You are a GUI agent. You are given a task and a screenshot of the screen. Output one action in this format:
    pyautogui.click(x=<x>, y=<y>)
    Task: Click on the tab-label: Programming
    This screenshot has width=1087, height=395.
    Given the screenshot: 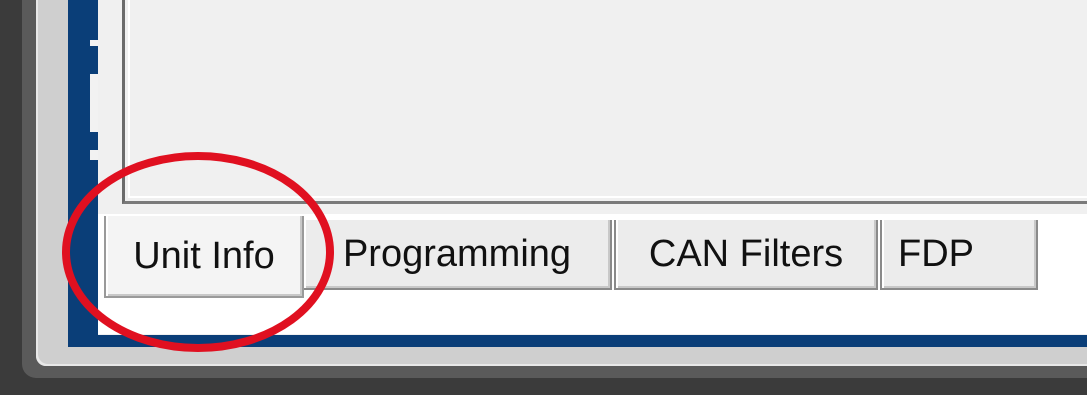 What is the action you would take?
    pyautogui.click(x=457, y=253)
    